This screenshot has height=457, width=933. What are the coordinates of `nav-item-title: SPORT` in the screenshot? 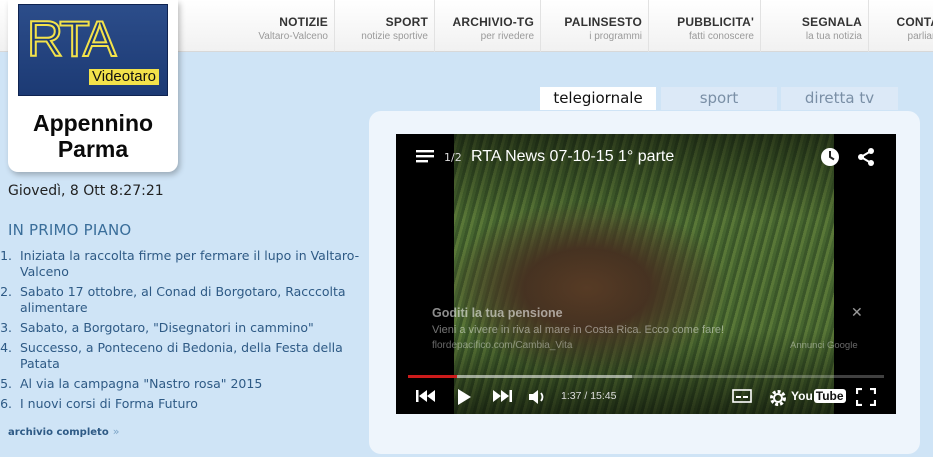 It's located at (406, 22).